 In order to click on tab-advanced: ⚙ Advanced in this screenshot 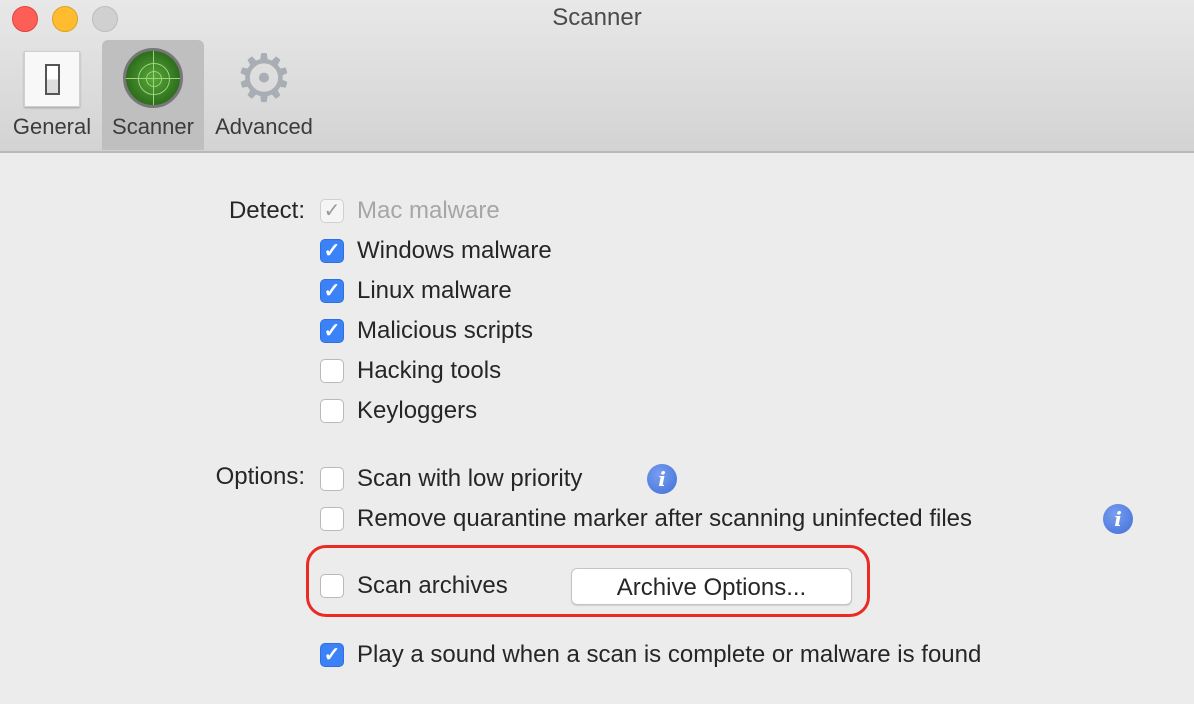, I will do `click(264, 95)`.